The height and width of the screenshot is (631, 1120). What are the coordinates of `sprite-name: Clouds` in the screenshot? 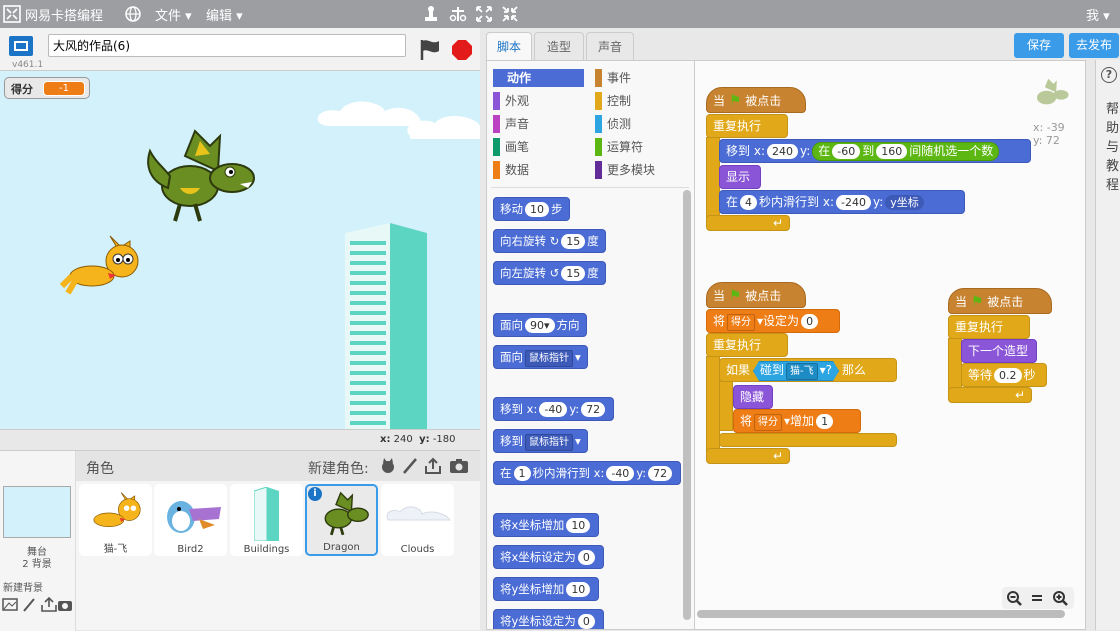 It's located at (417, 549).